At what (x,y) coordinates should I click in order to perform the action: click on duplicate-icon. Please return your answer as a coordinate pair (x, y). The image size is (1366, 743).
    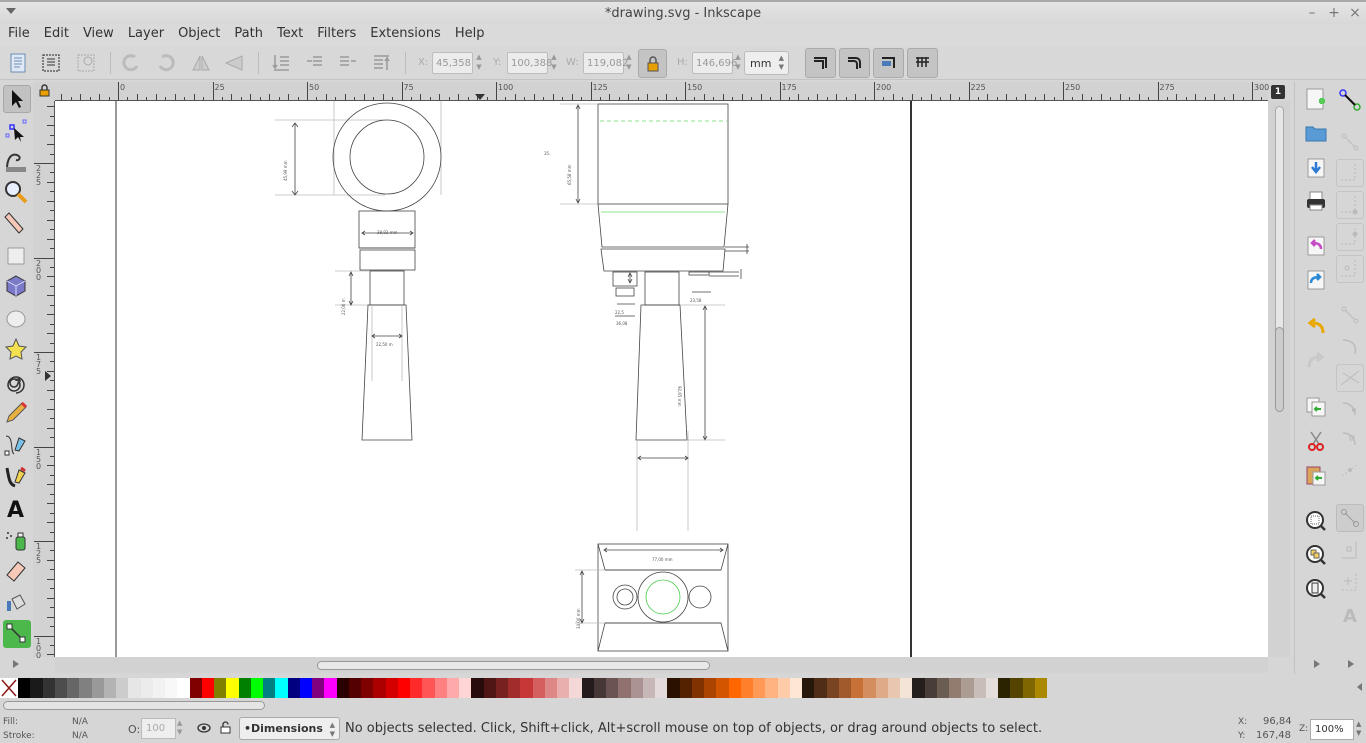
    Looking at the image, I should click on (1316, 407).